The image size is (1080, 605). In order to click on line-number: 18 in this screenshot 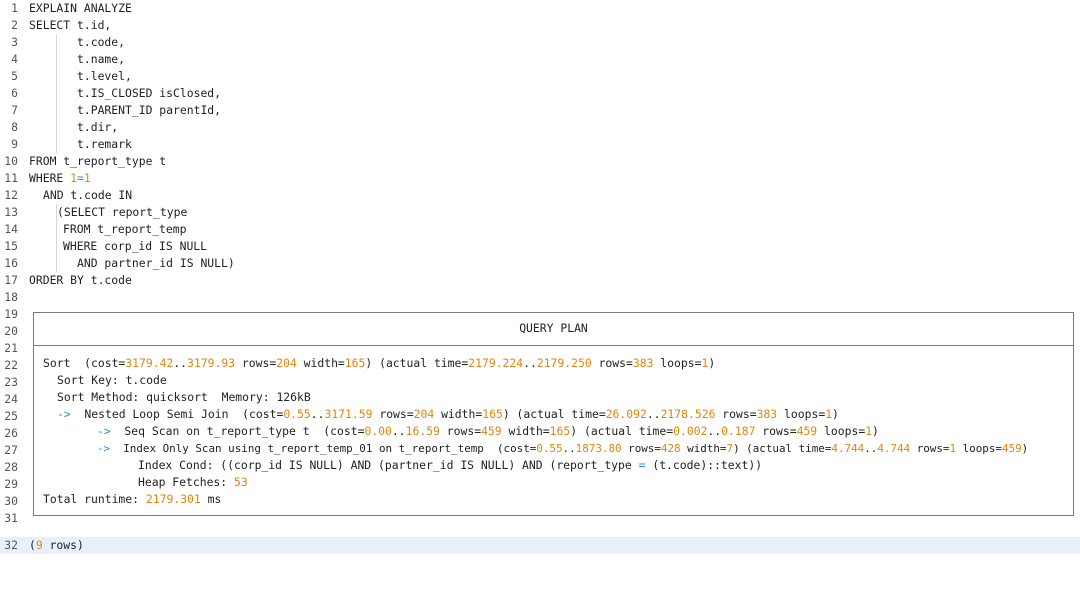, I will do `click(11, 297)`.